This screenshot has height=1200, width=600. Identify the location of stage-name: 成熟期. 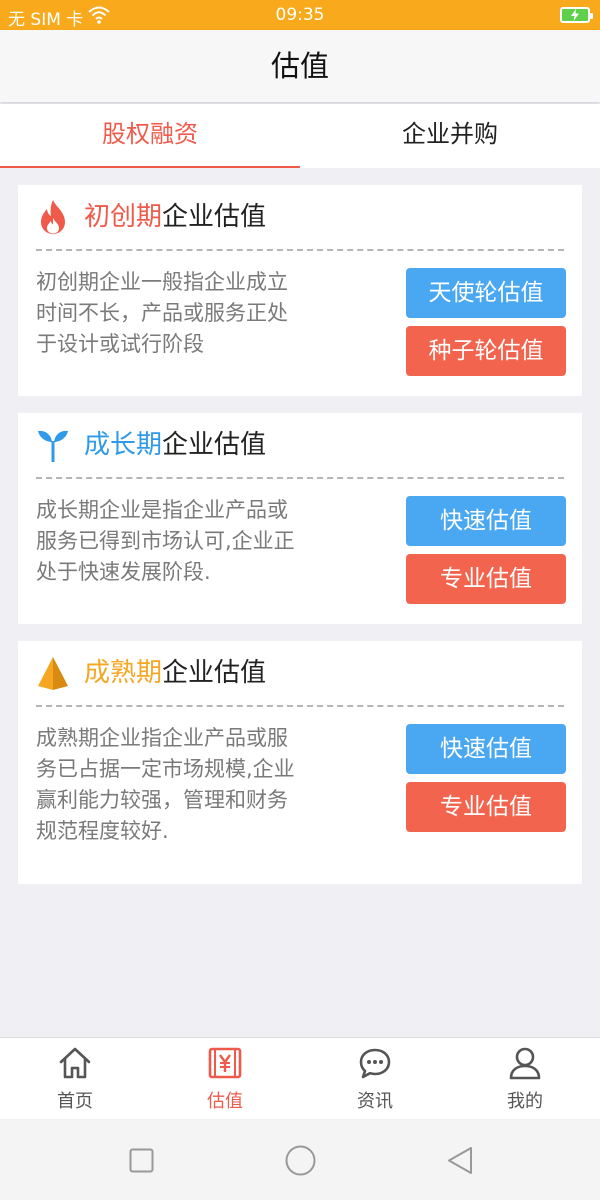
(123, 673).